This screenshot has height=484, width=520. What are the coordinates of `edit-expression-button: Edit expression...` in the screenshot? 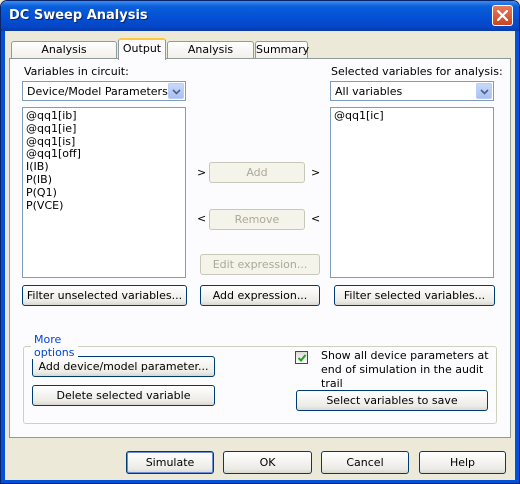 It's located at (260, 264).